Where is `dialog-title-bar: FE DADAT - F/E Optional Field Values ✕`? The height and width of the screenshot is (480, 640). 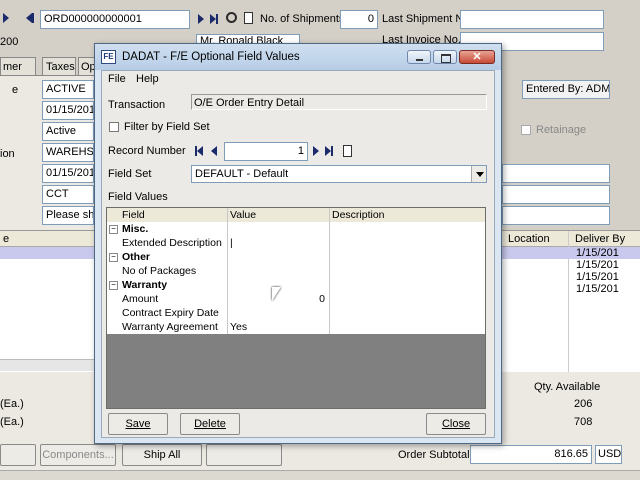
dialog-title-bar: FE DADAT - F/E Optional Field Values ✕ is located at coordinates (298, 57).